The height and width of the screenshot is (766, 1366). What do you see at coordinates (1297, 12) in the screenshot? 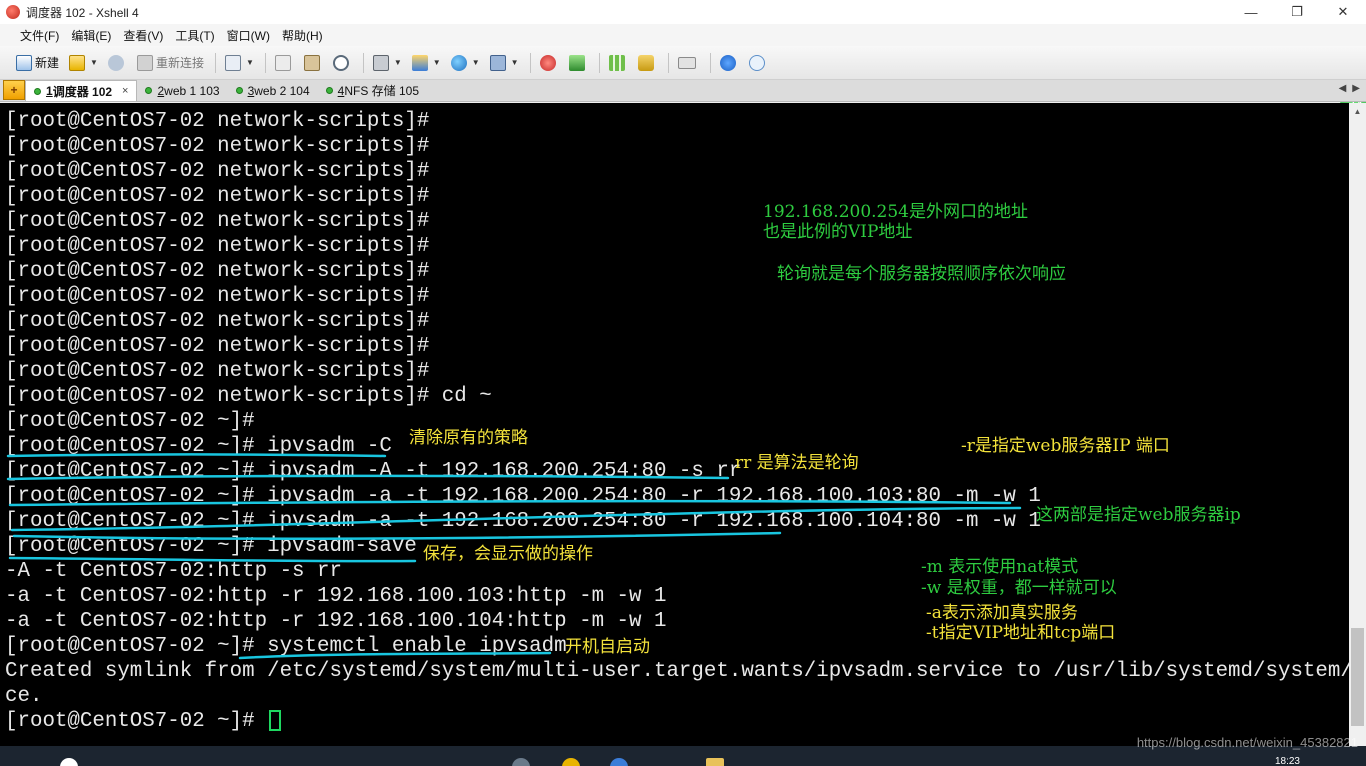
I see `restore-button: ❐` at bounding box center [1297, 12].